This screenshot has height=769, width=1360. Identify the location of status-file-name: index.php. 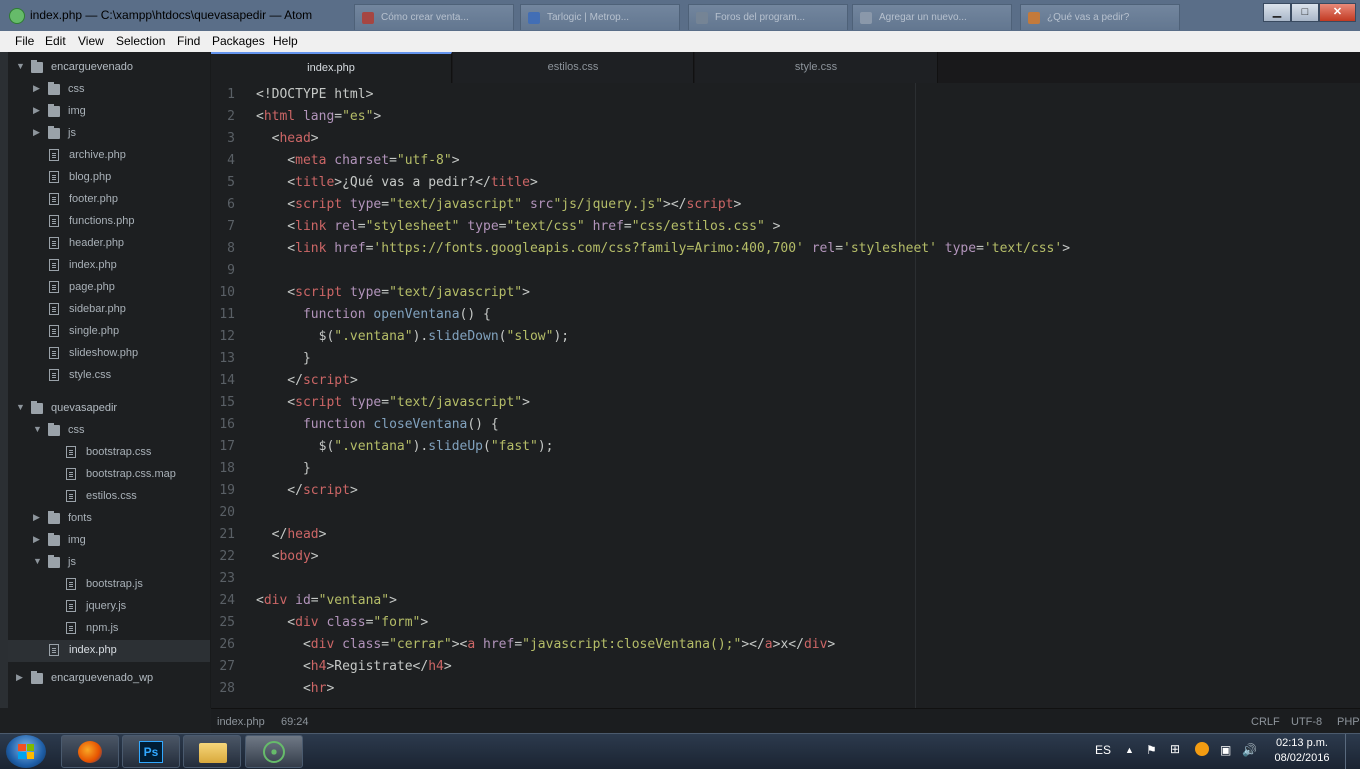
(241, 722).